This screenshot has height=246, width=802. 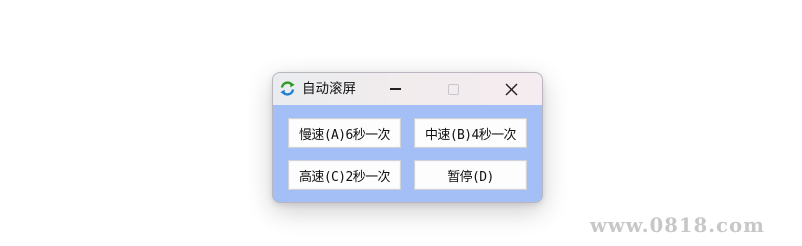 I want to click on maximize-button, so click(x=453, y=89).